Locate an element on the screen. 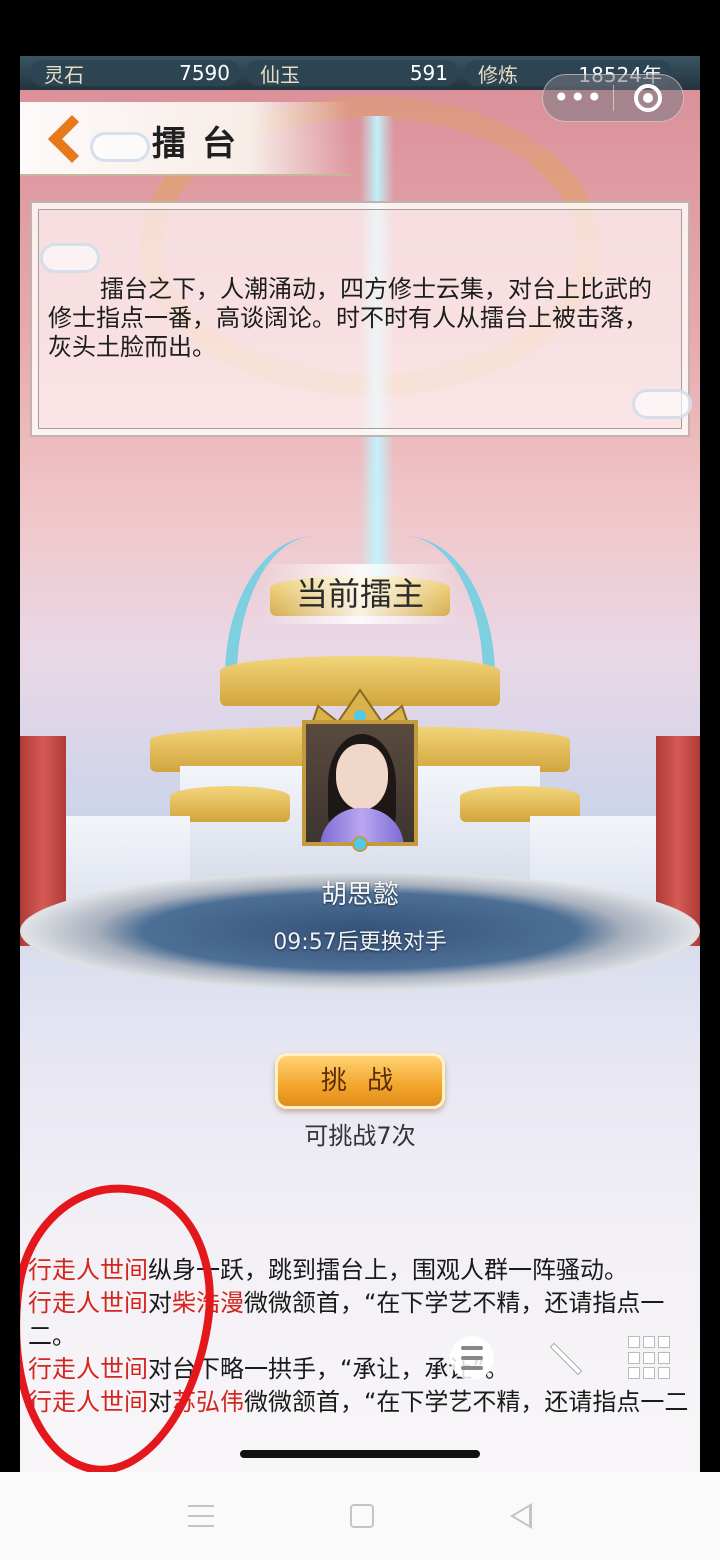  chevron-left-icon is located at coordinates (72, 139).